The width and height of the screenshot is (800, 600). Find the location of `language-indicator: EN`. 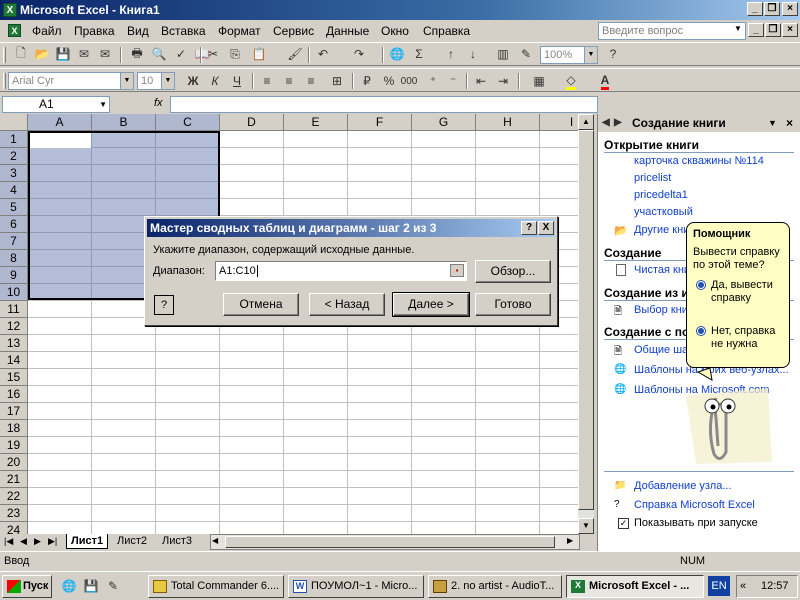

language-indicator: EN is located at coordinates (719, 586).